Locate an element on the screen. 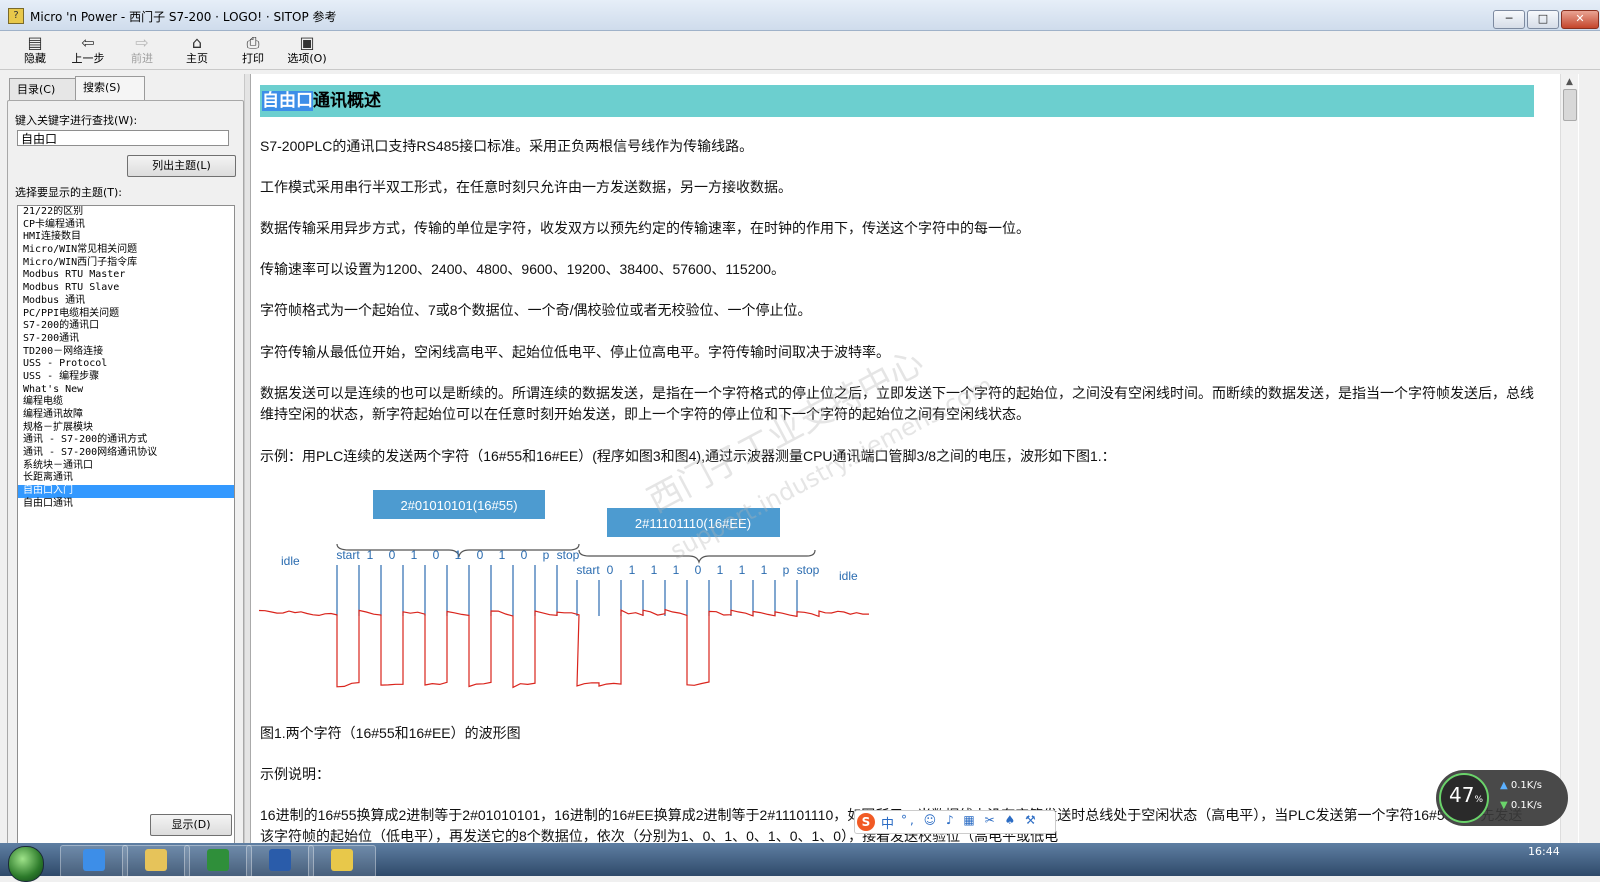 The height and width of the screenshot is (882, 1600). topic-list-item: Modbus RTU Slave is located at coordinates (126, 288).